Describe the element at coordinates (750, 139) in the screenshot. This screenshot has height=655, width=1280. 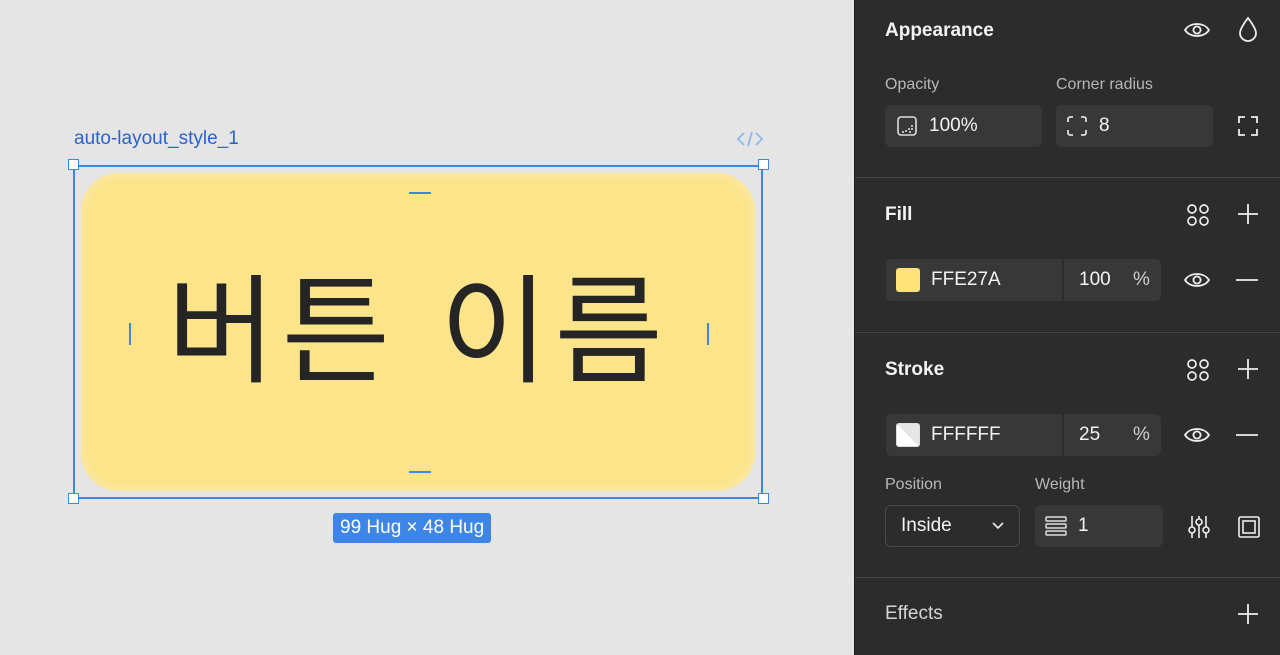
I see `code-icon` at that location.